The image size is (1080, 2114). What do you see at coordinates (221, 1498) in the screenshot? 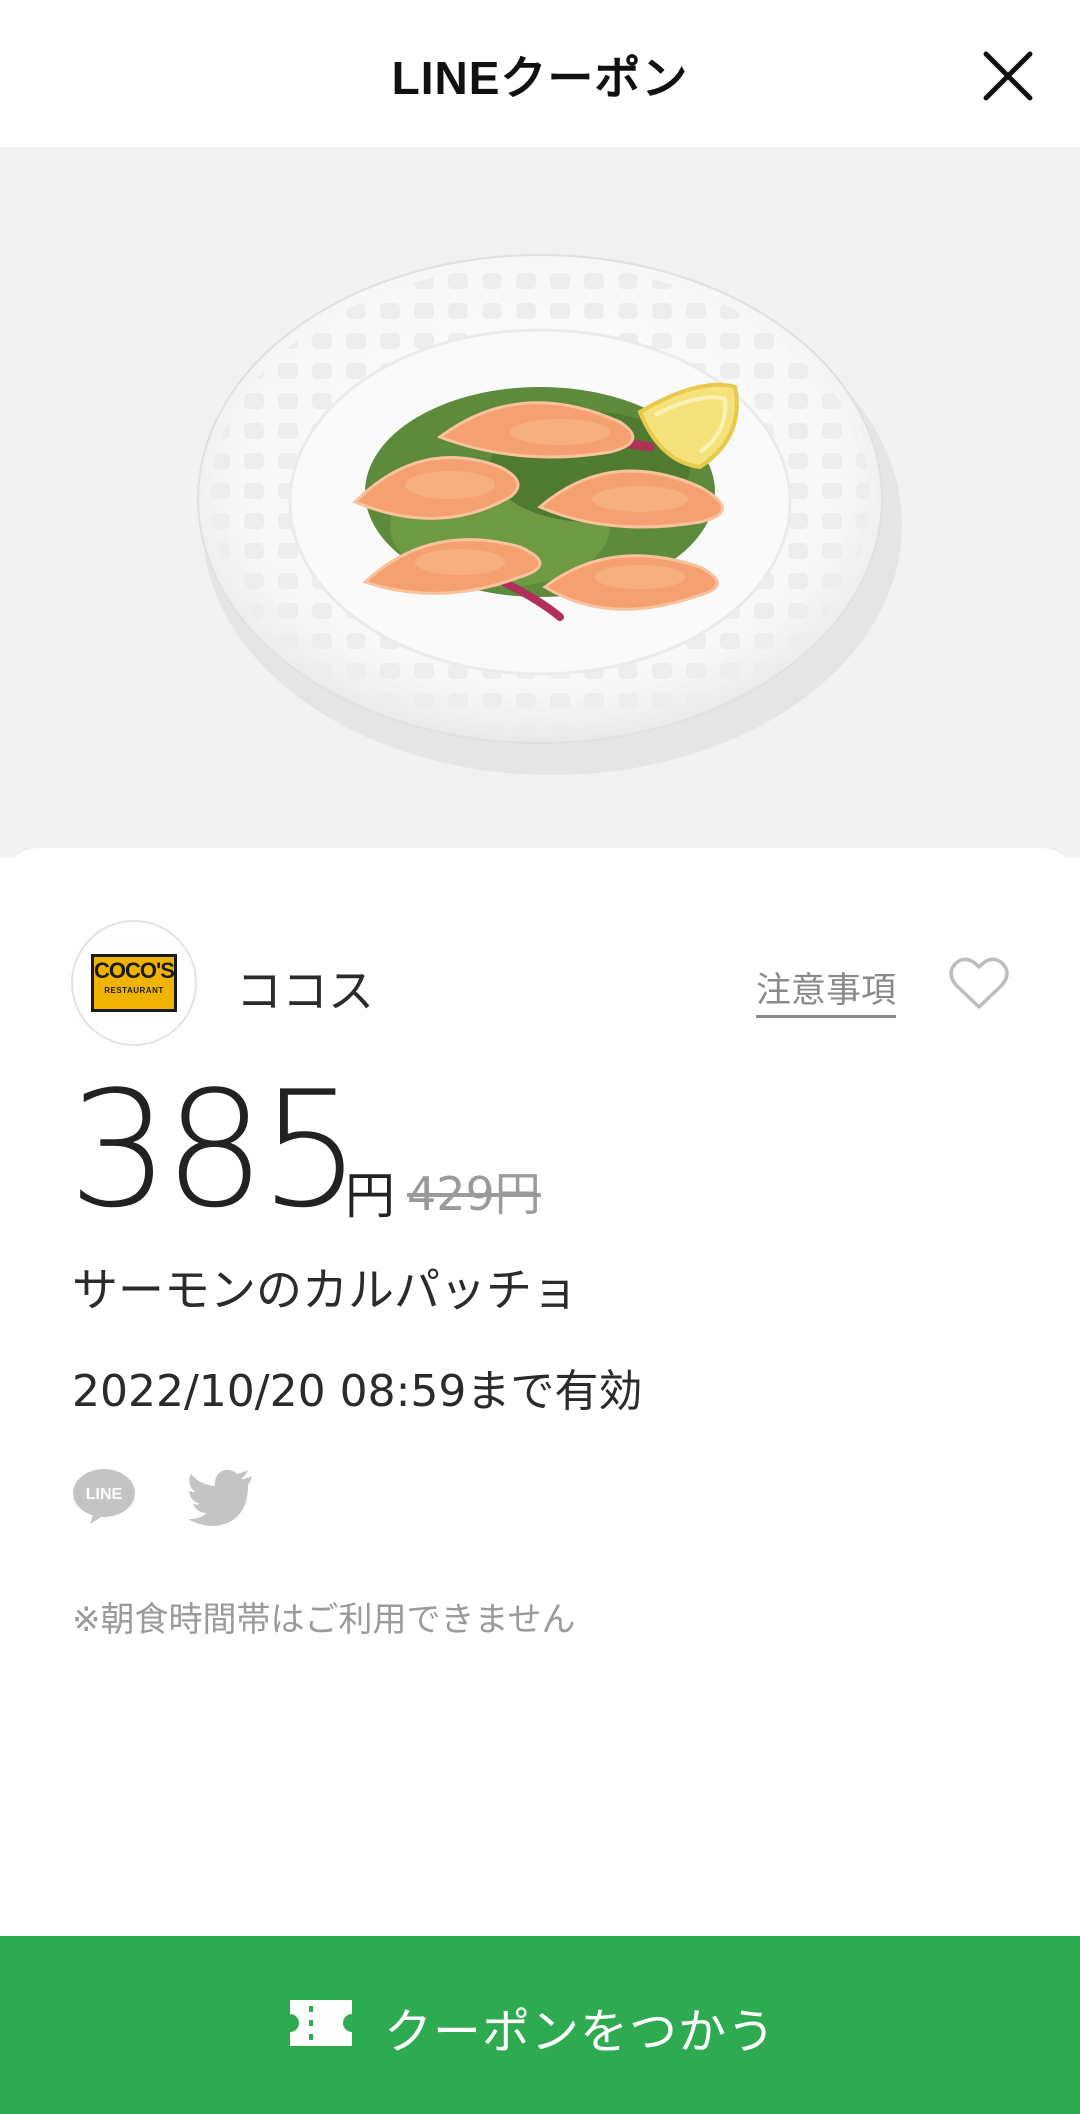
I see `twitter-share-icon` at bounding box center [221, 1498].